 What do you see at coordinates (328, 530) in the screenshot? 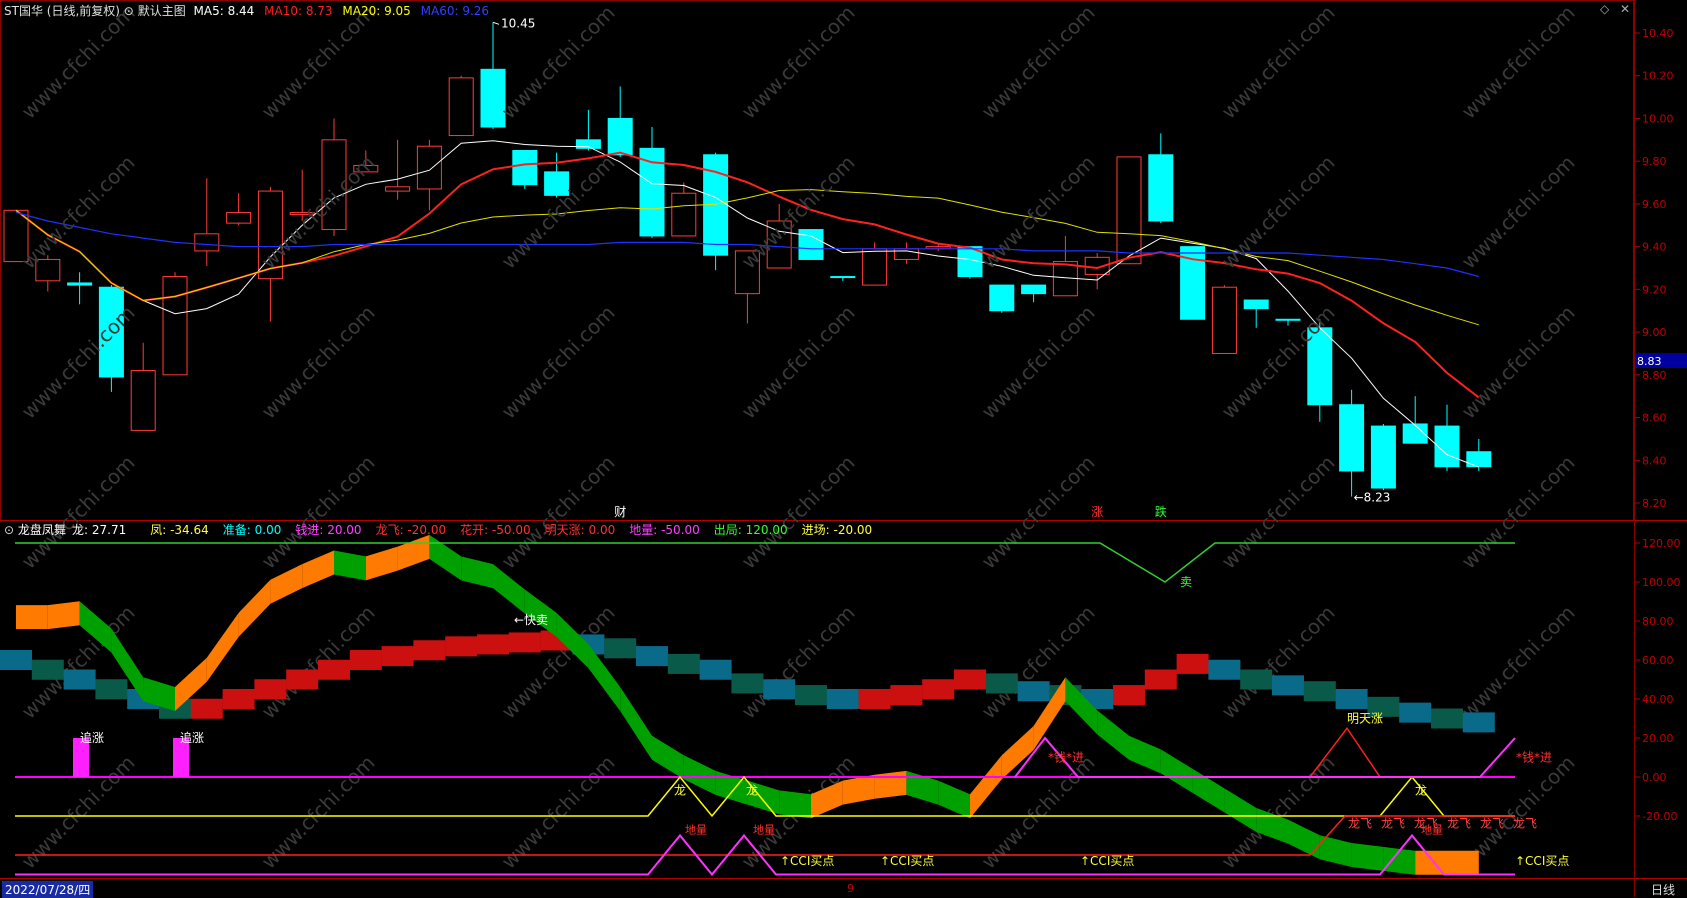
I see `indicator-value: 钱进: 20.00` at bounding box center [328, 530].